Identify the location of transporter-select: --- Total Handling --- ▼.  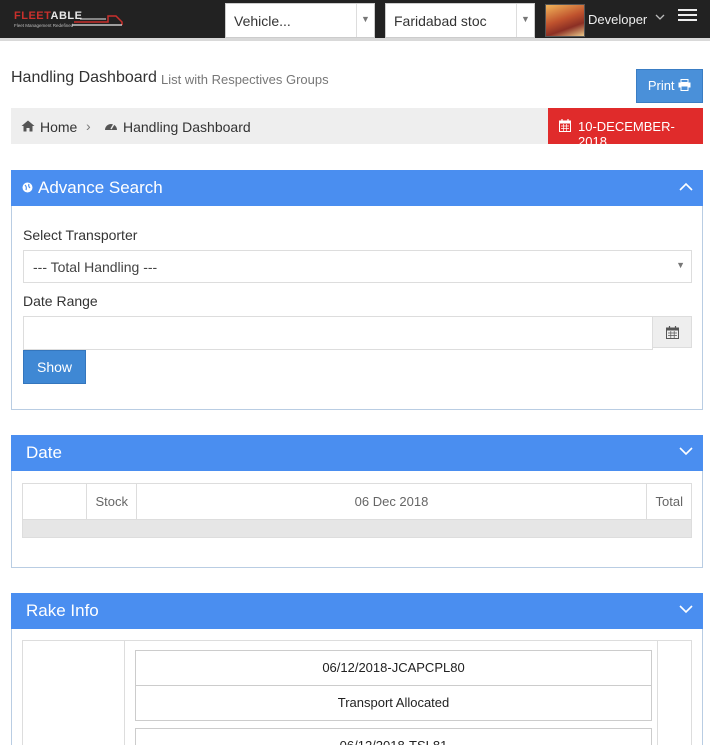
(357, 266).